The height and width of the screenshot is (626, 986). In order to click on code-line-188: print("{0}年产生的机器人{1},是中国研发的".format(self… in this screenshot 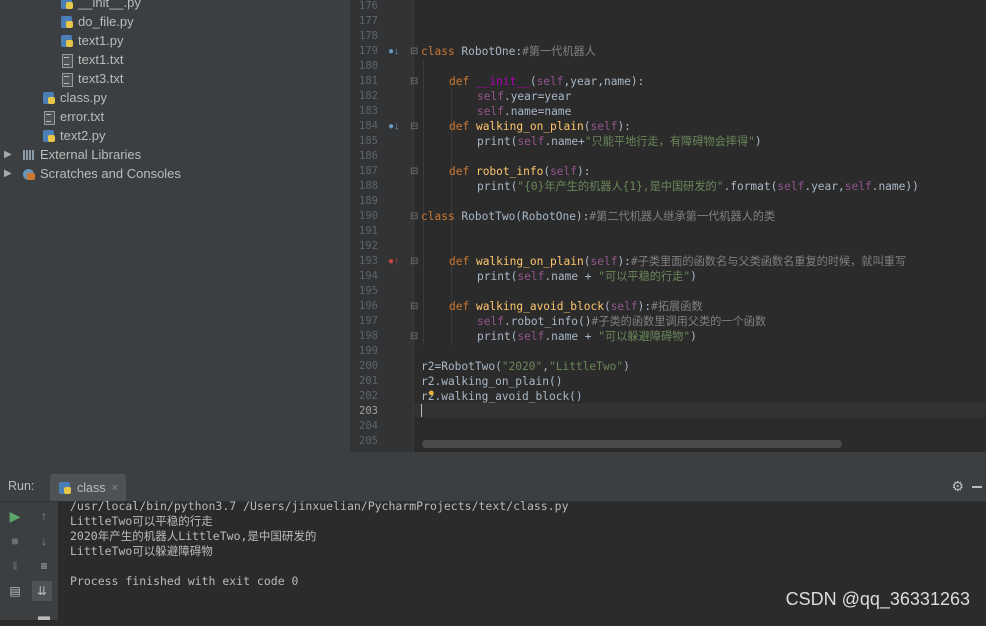, I will do `click(698, 186)`.